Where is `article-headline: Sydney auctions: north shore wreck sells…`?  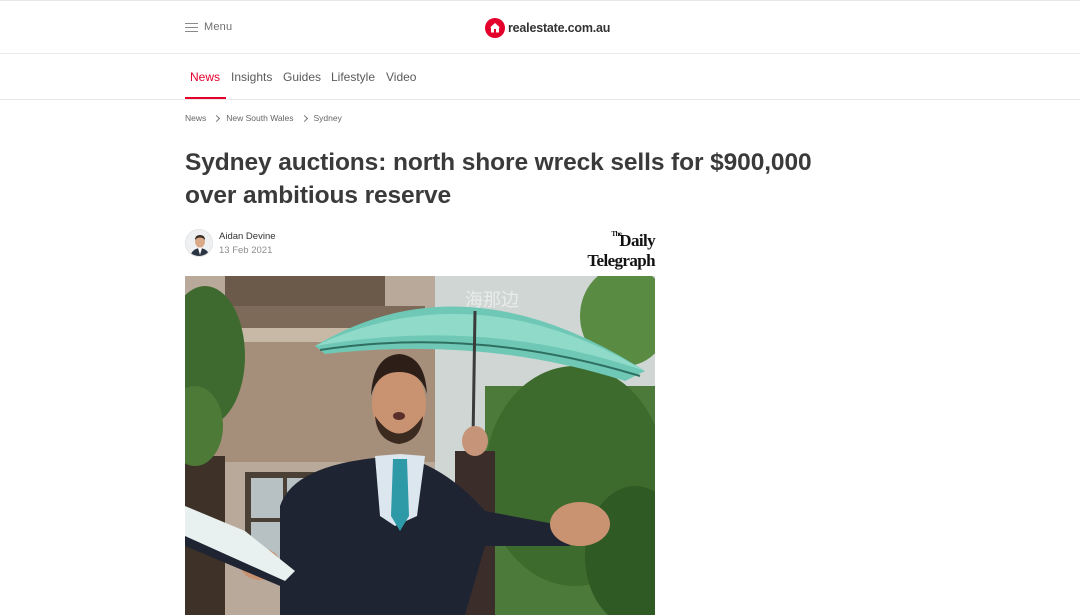
article-headline: Sydney auctions: north shore wreck sells… is located at coordinates (525, 179).